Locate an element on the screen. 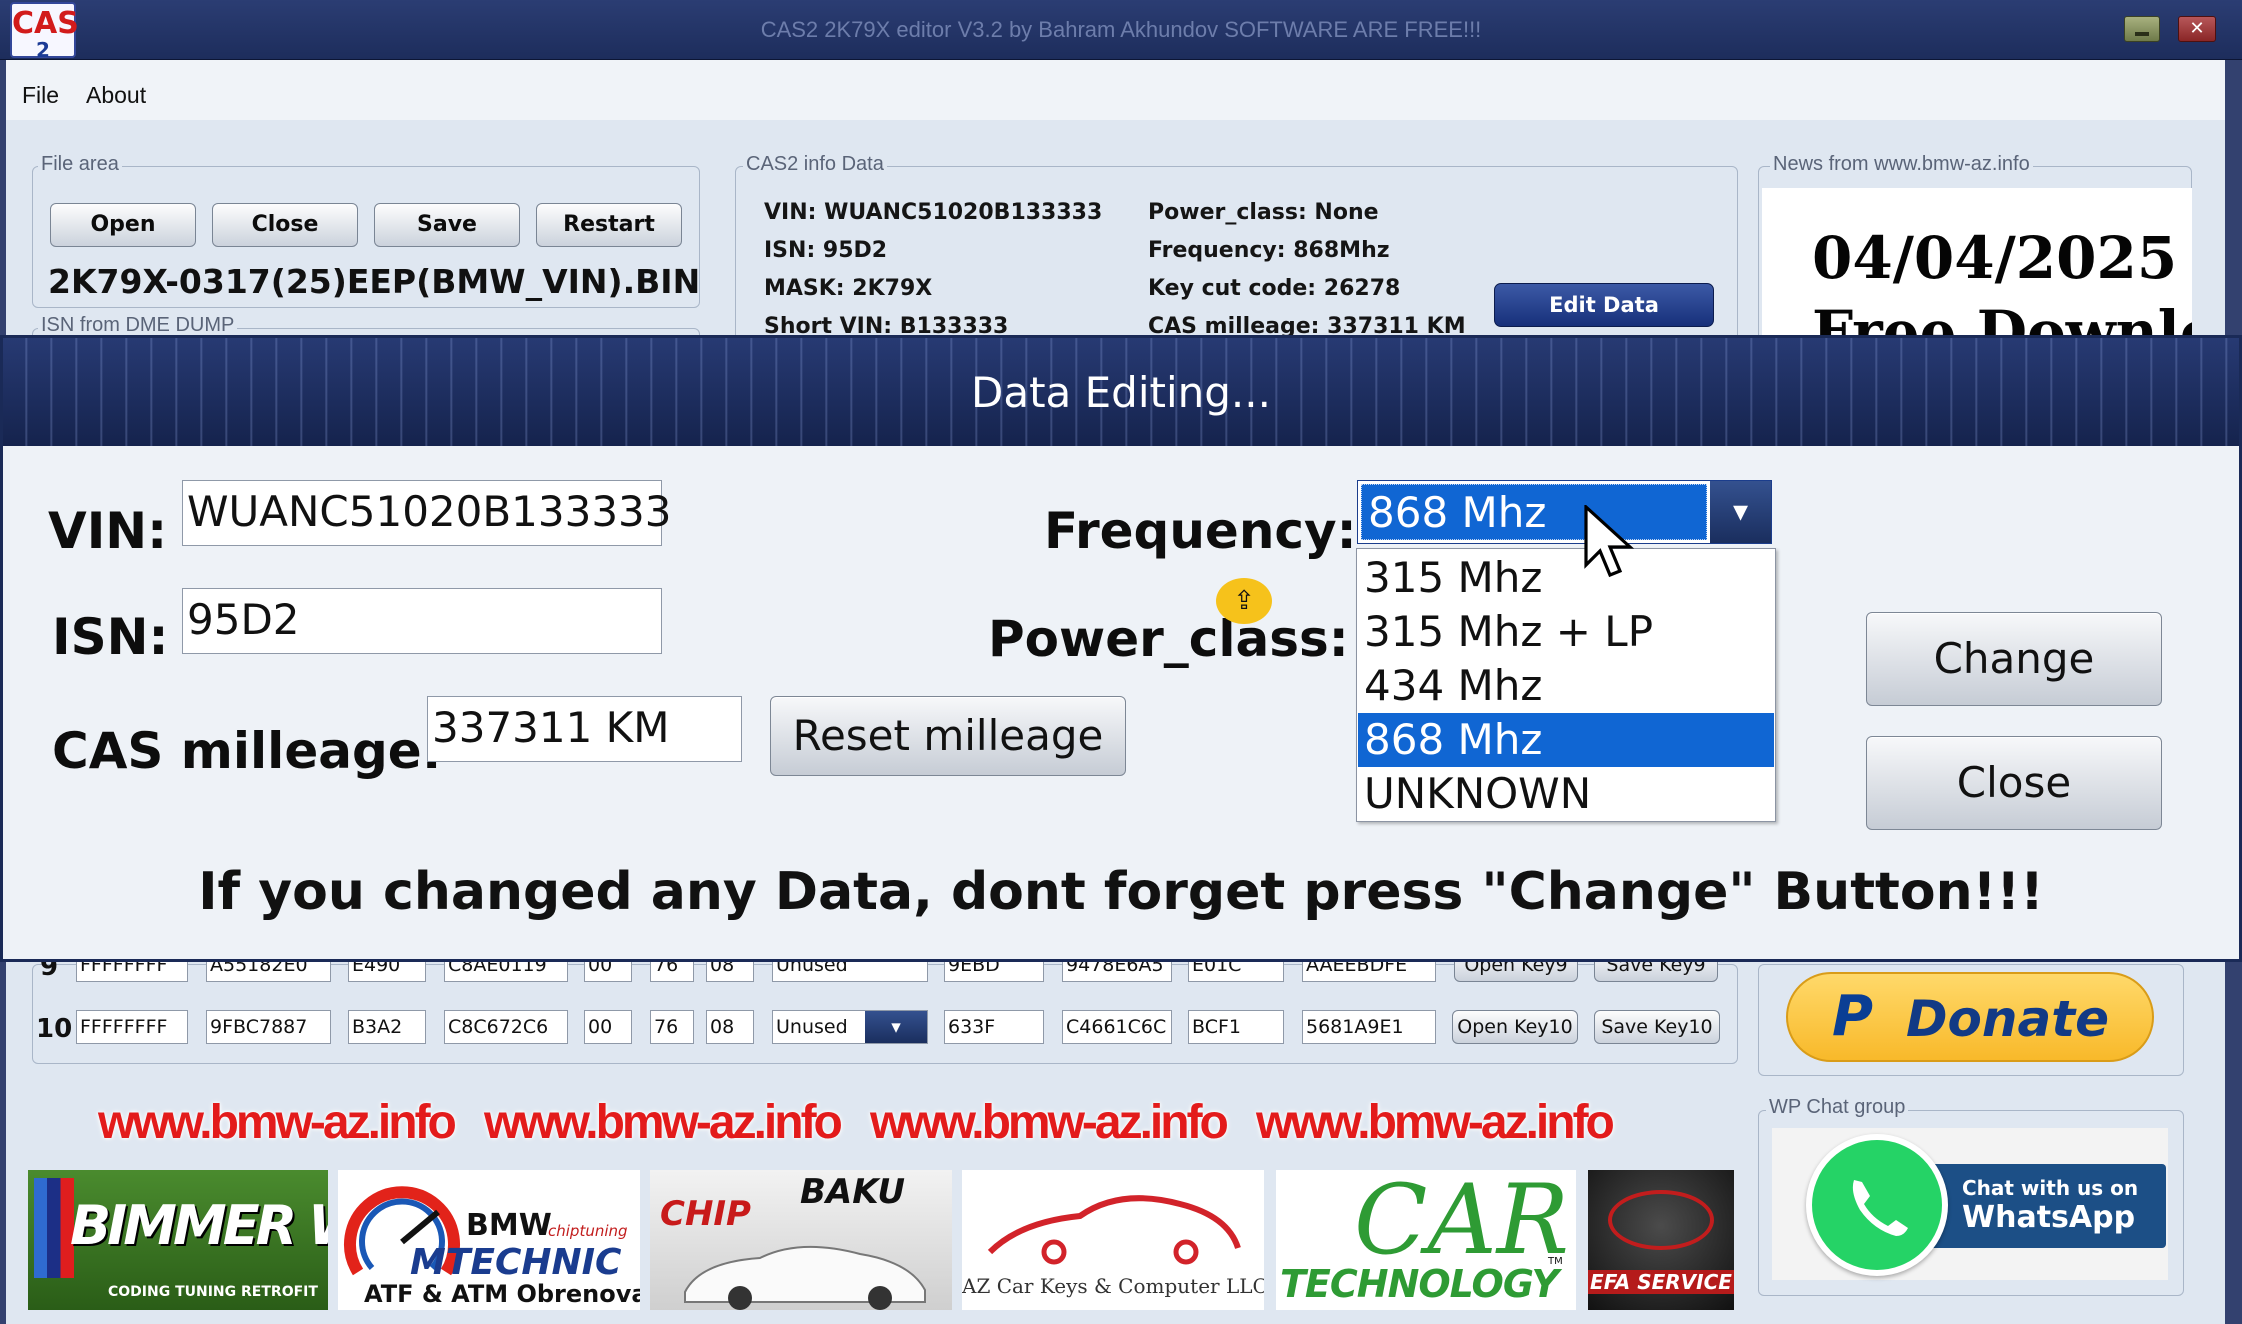  whatsapp-line1: Chat with us on is located at coordinates (2050, 1188).